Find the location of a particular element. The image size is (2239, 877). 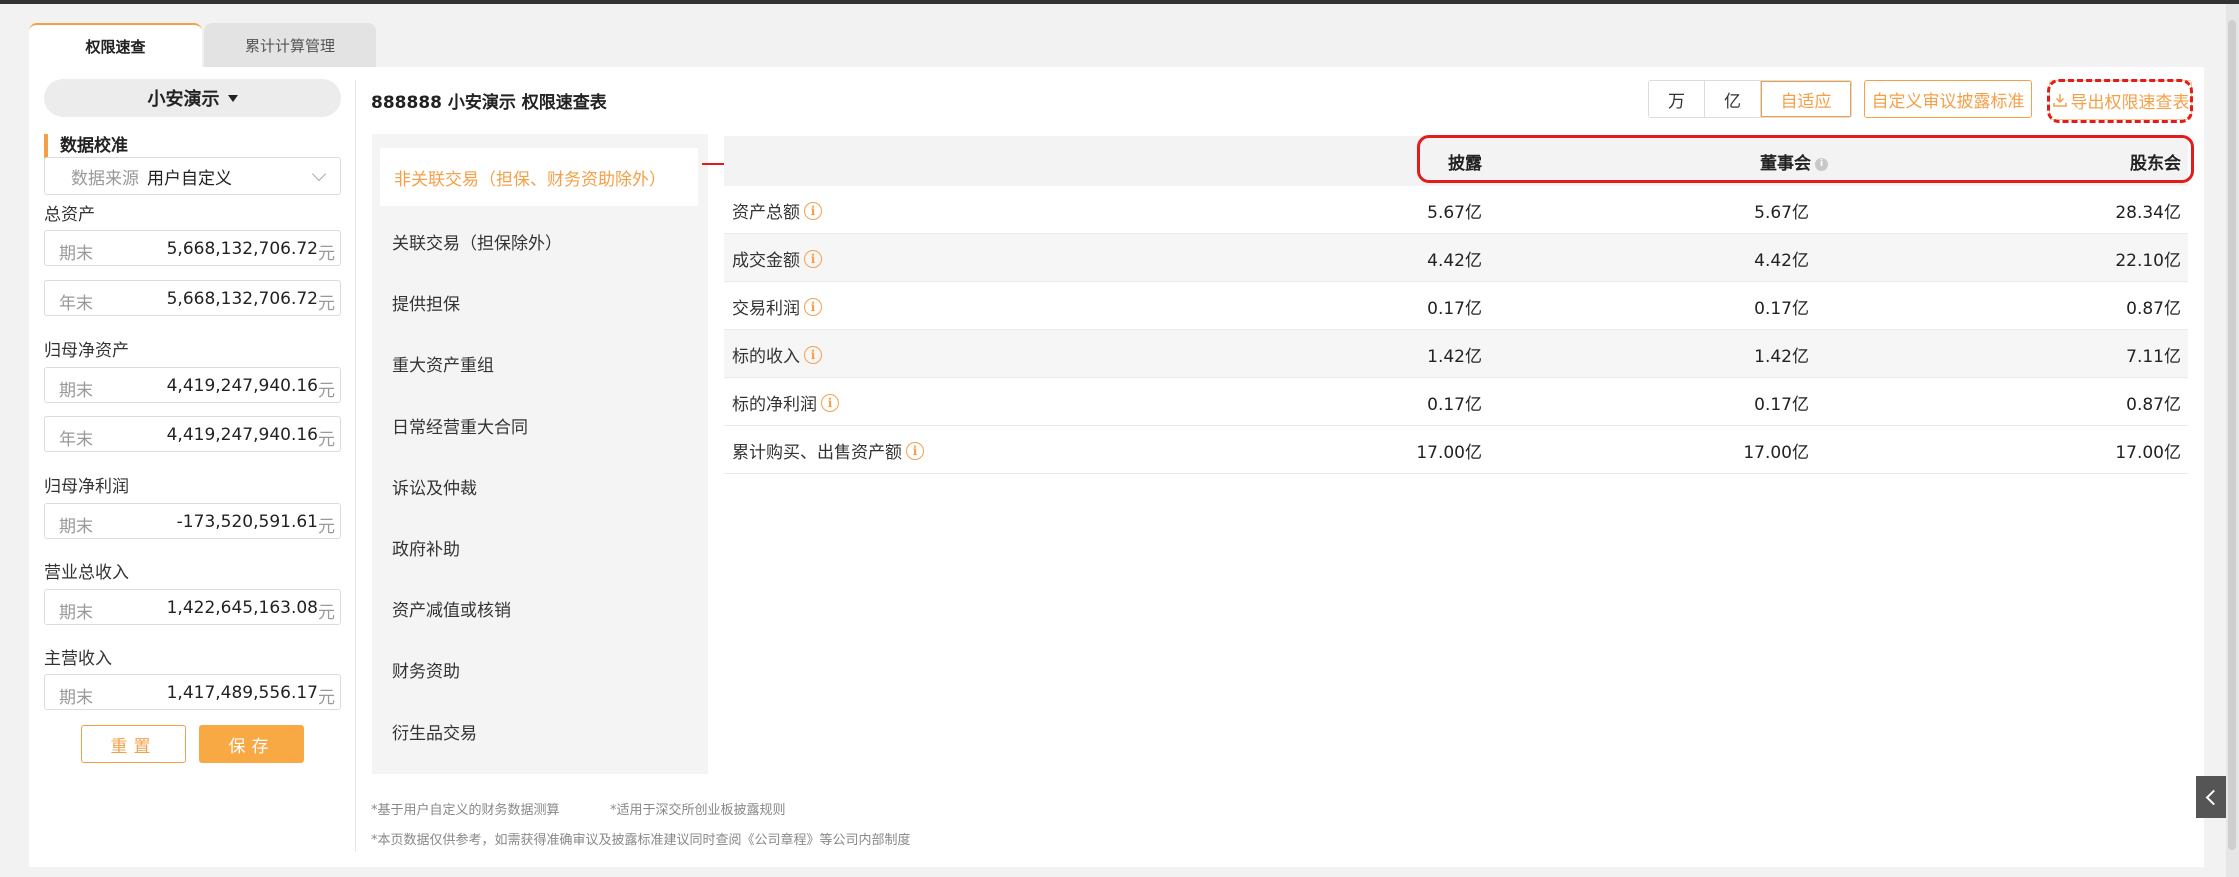

caret-down-icon is located at coordinates (232, 98).